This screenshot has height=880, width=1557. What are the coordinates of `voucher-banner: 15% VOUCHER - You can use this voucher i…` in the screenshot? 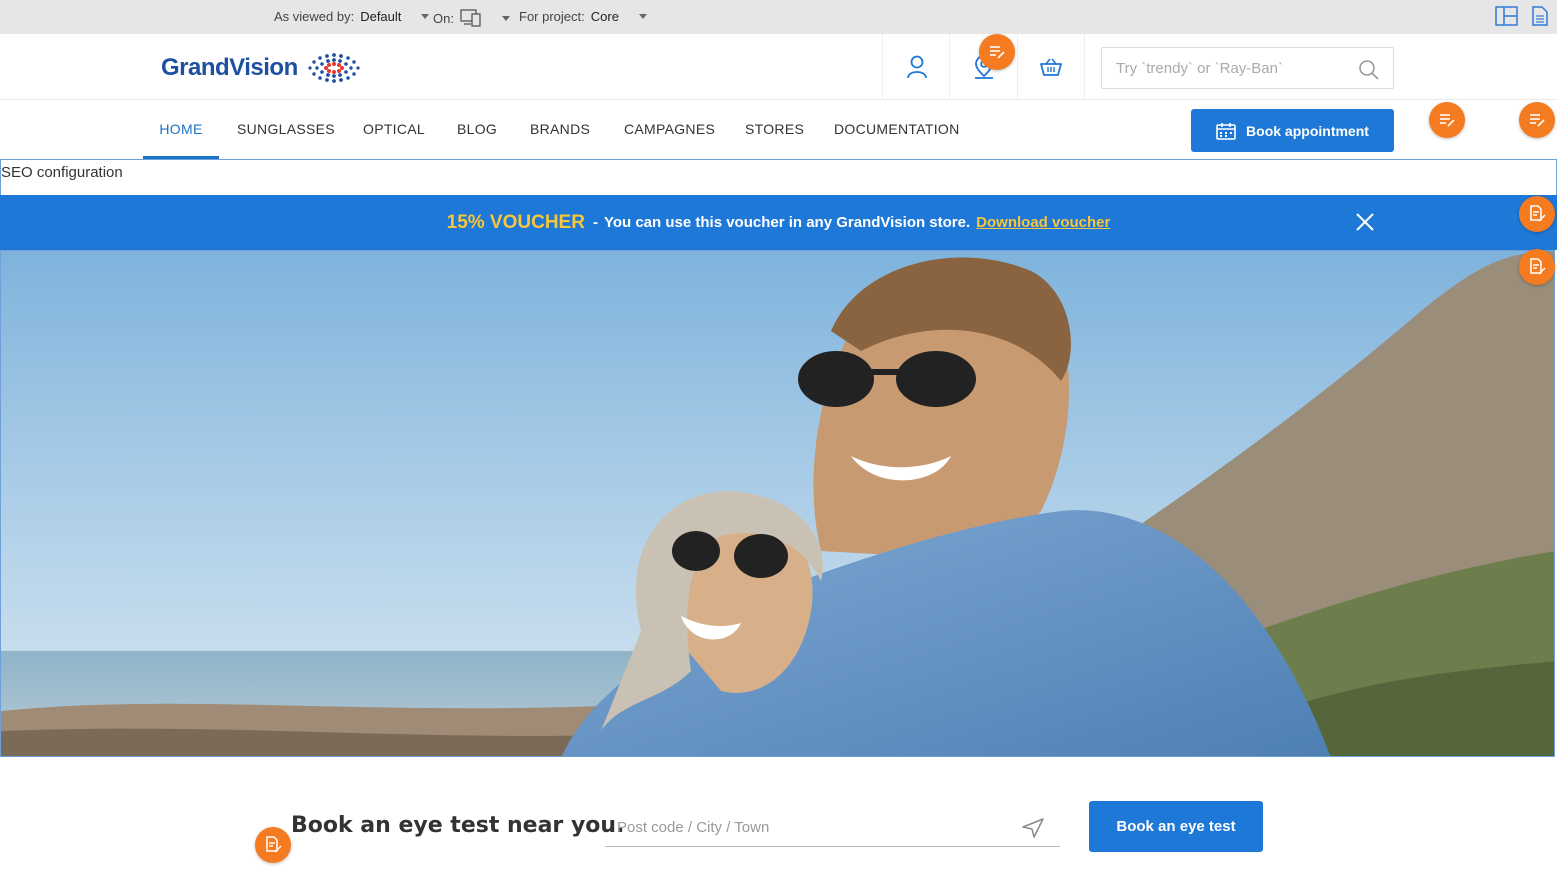 It's located at (778, 222).